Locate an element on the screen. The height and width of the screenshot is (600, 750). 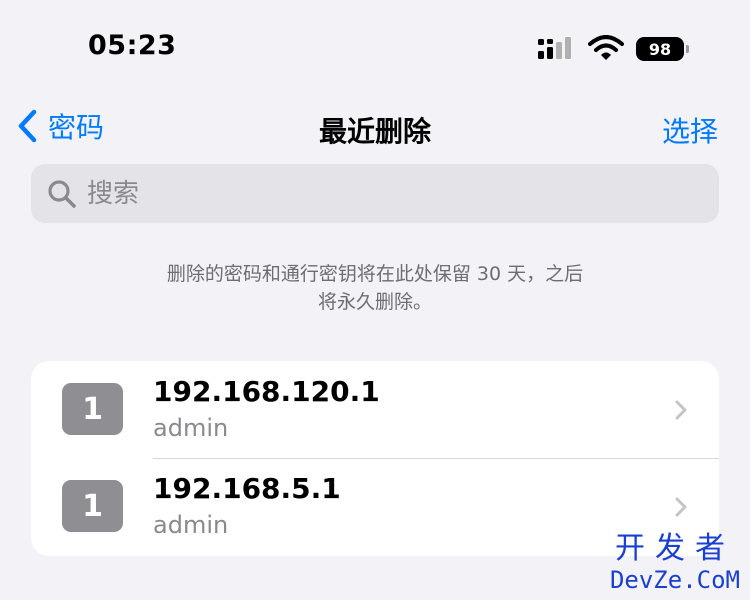
battery-level: 98 is located at coordinates (660, 49).